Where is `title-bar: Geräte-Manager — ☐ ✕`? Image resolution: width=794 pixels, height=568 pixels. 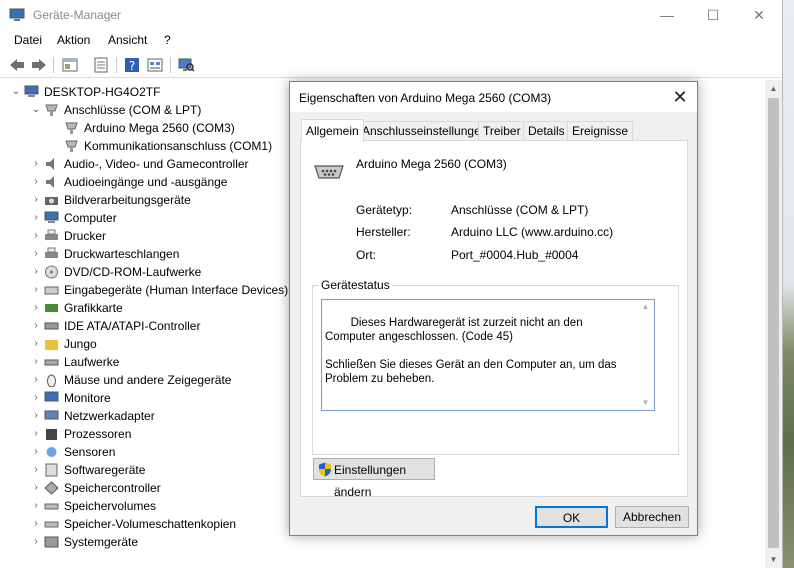
title-bar: Geräte-Manager — ☐ ✕ is located at coordinates (391, 15).